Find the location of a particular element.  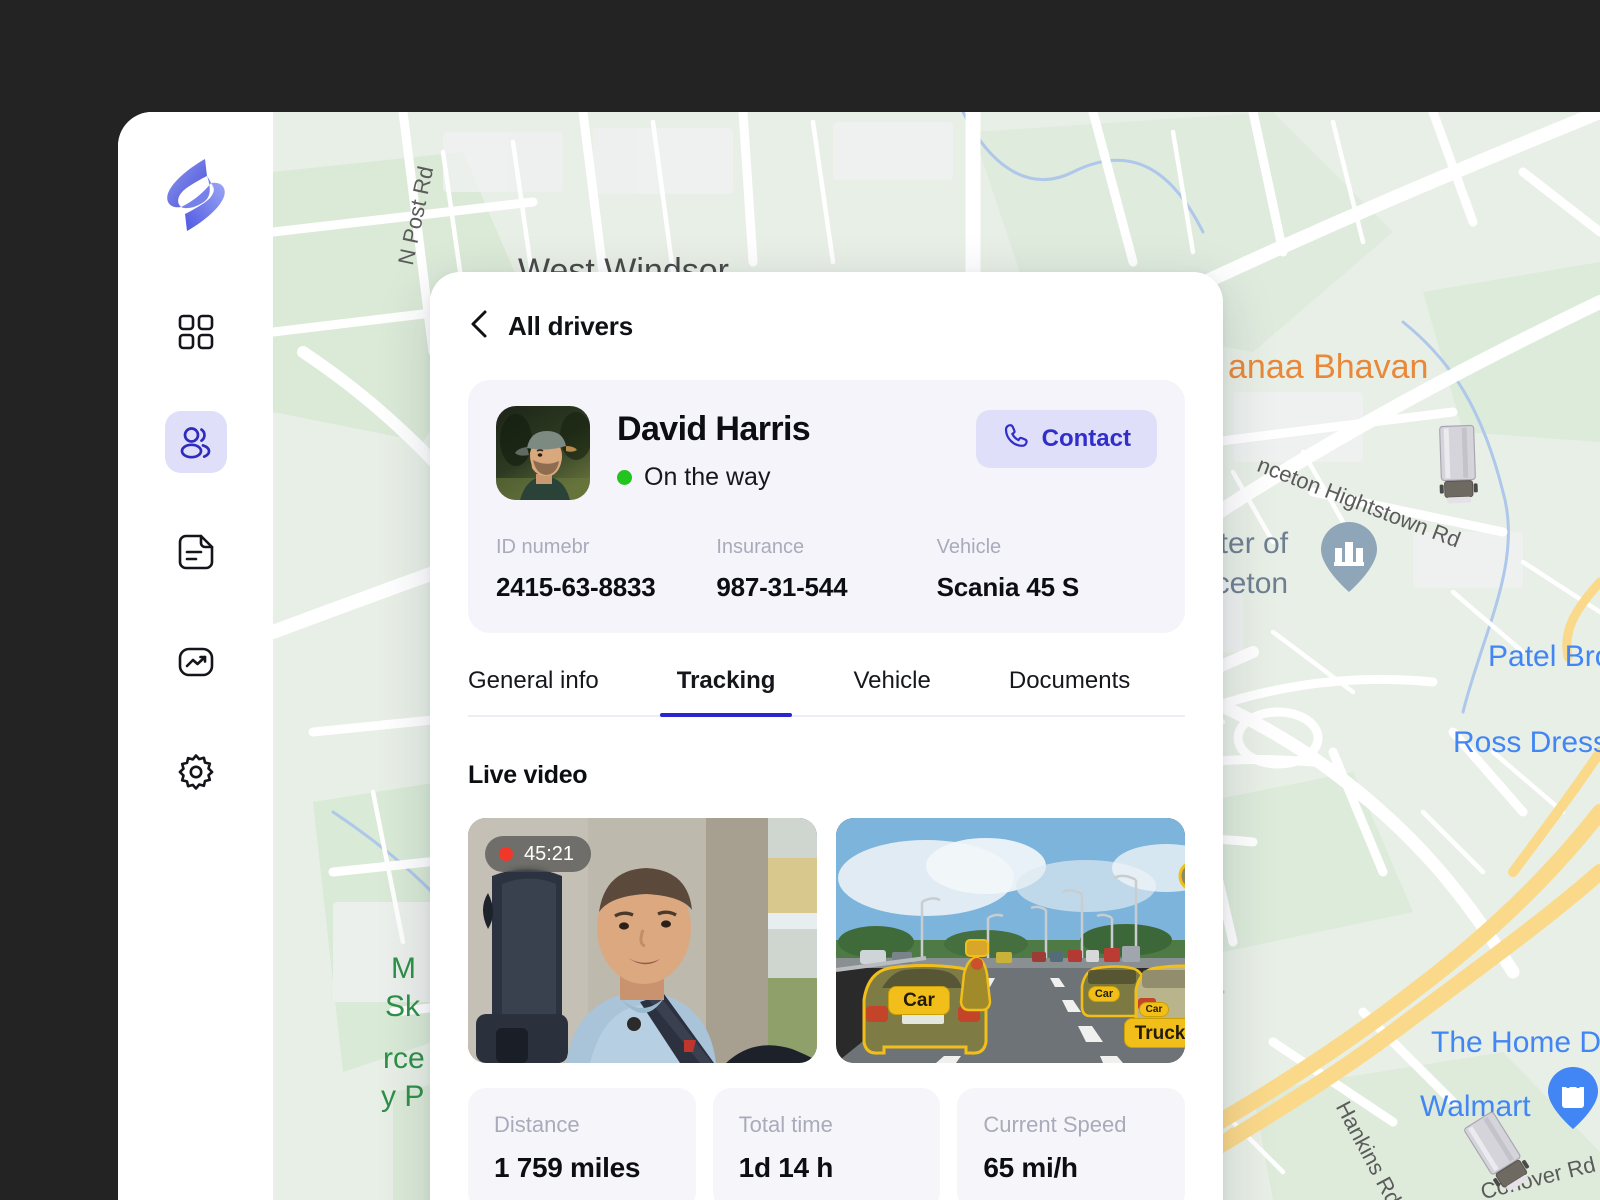

sidebar is located at coordinates (195, 656).